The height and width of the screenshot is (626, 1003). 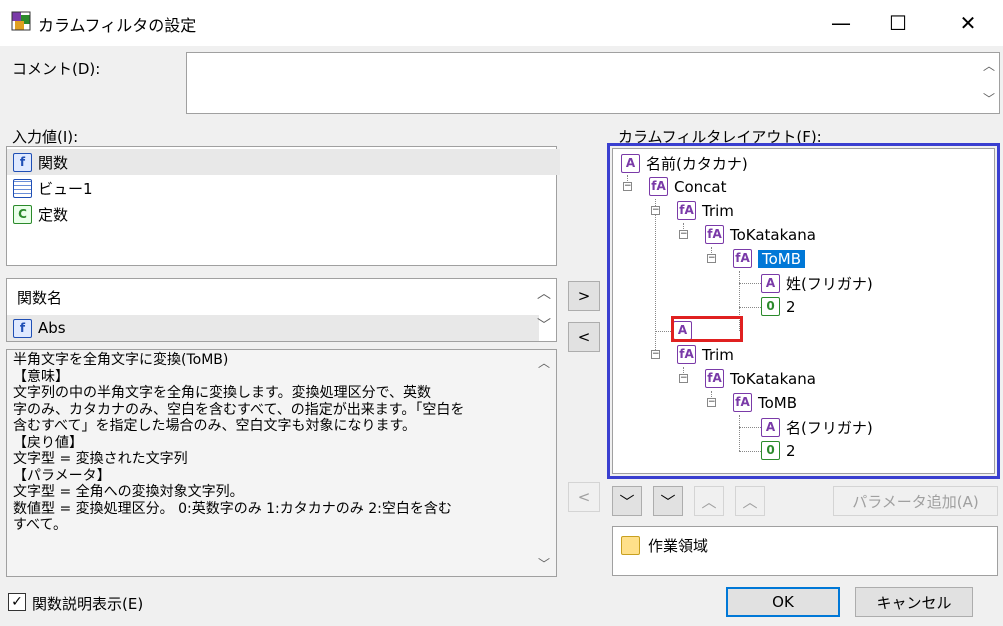 I want to click on workspace-note-icon, so click(x=630, y=545).